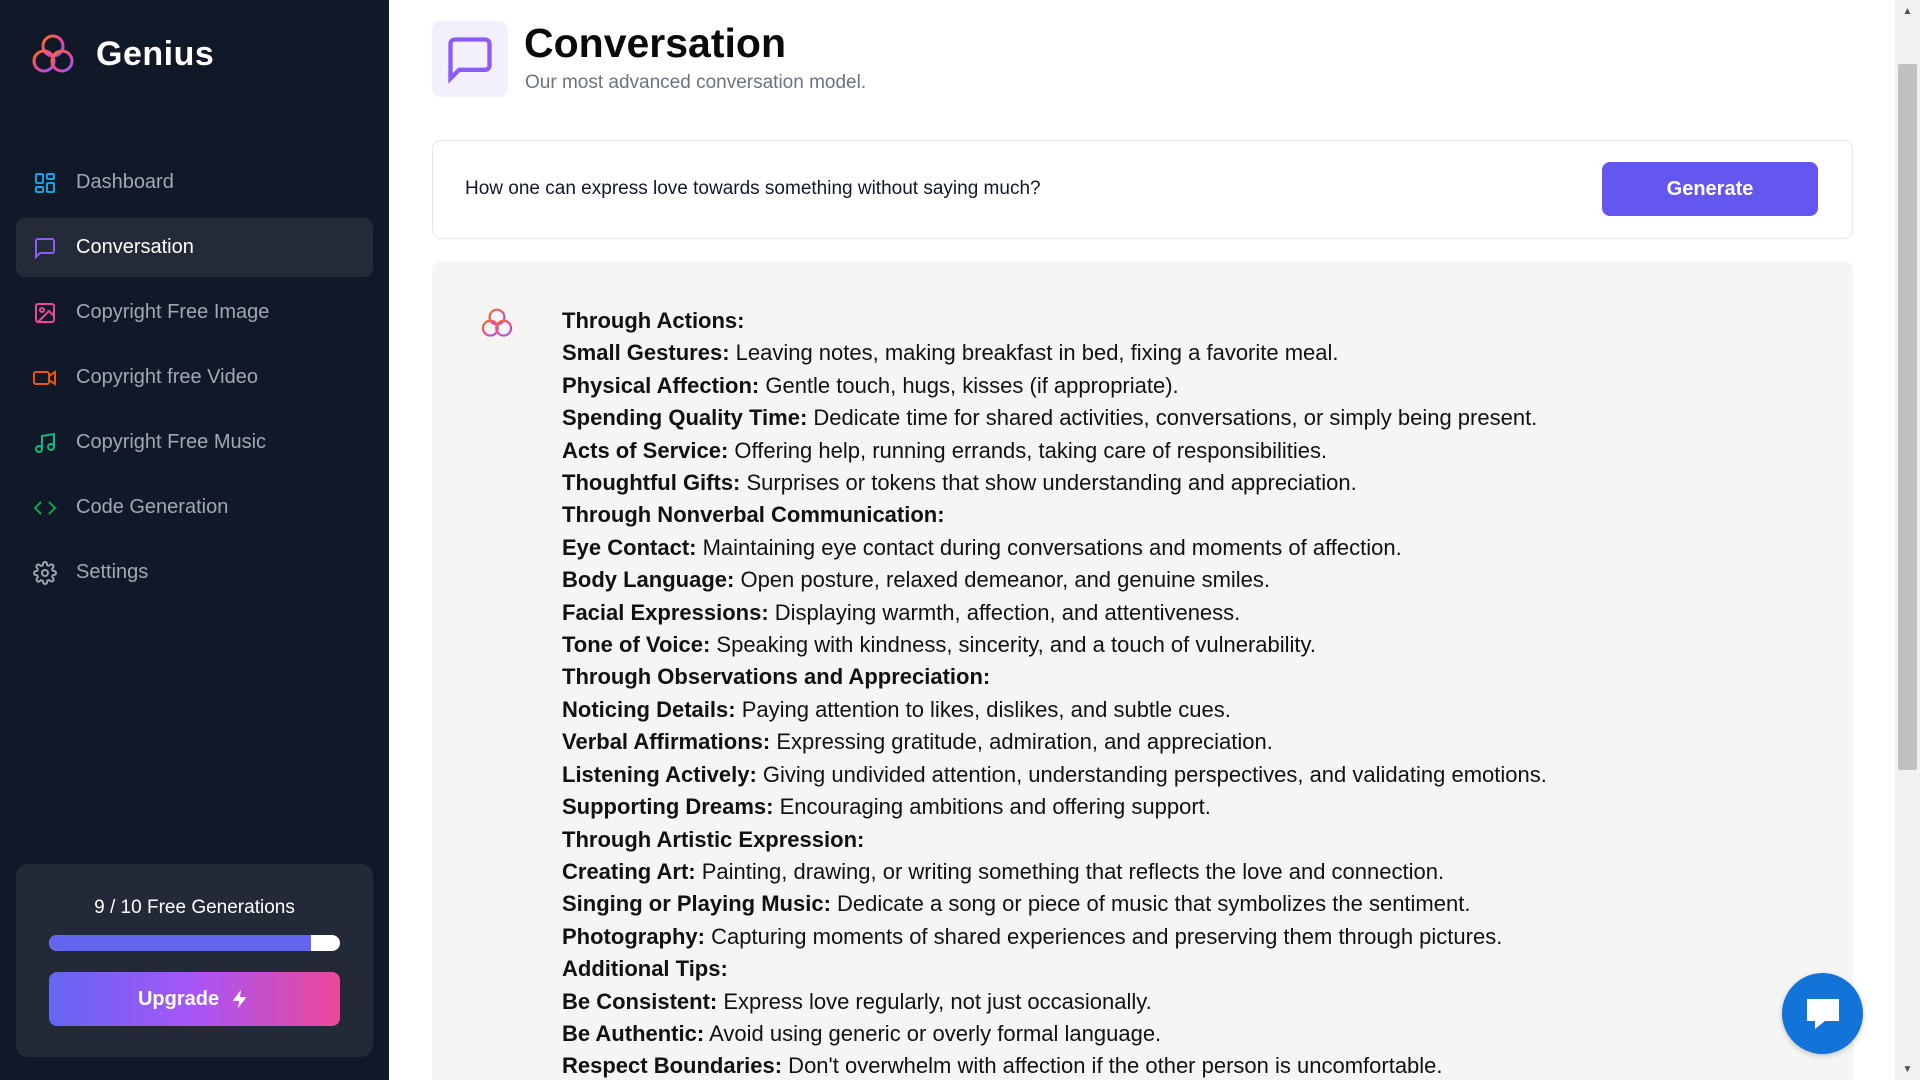 This screenshot has width=1920, height=1080. I want to click on sidebar-item-label: Code Generation, so click(152, 507).